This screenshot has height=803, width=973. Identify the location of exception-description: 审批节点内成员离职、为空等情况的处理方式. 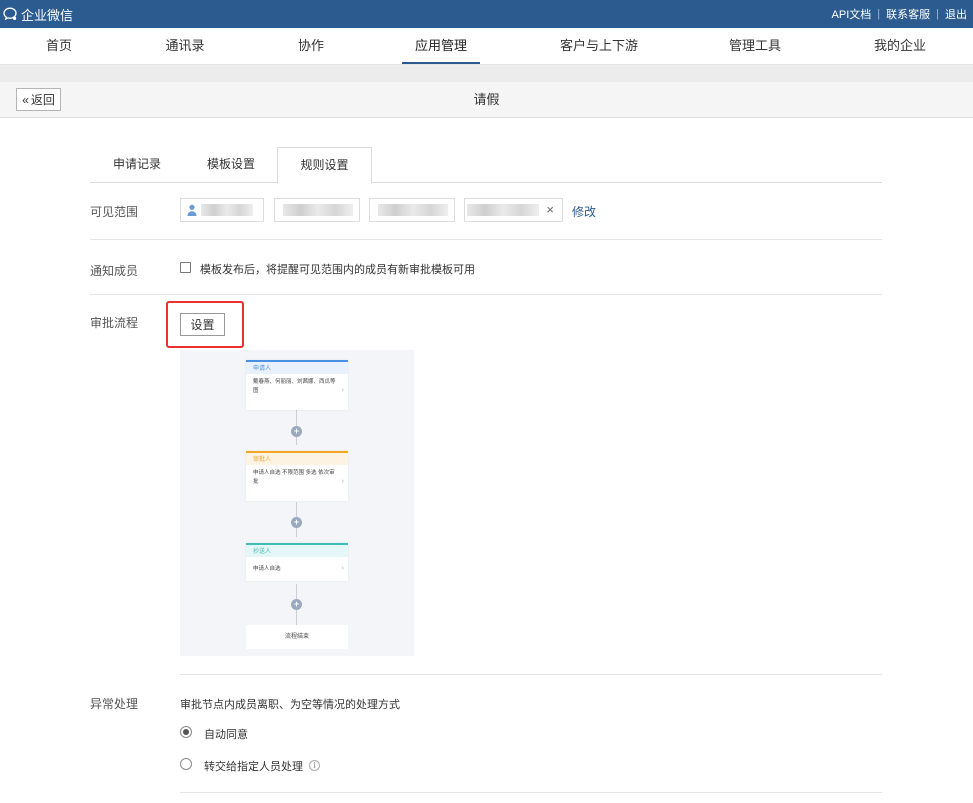
(290, 705).